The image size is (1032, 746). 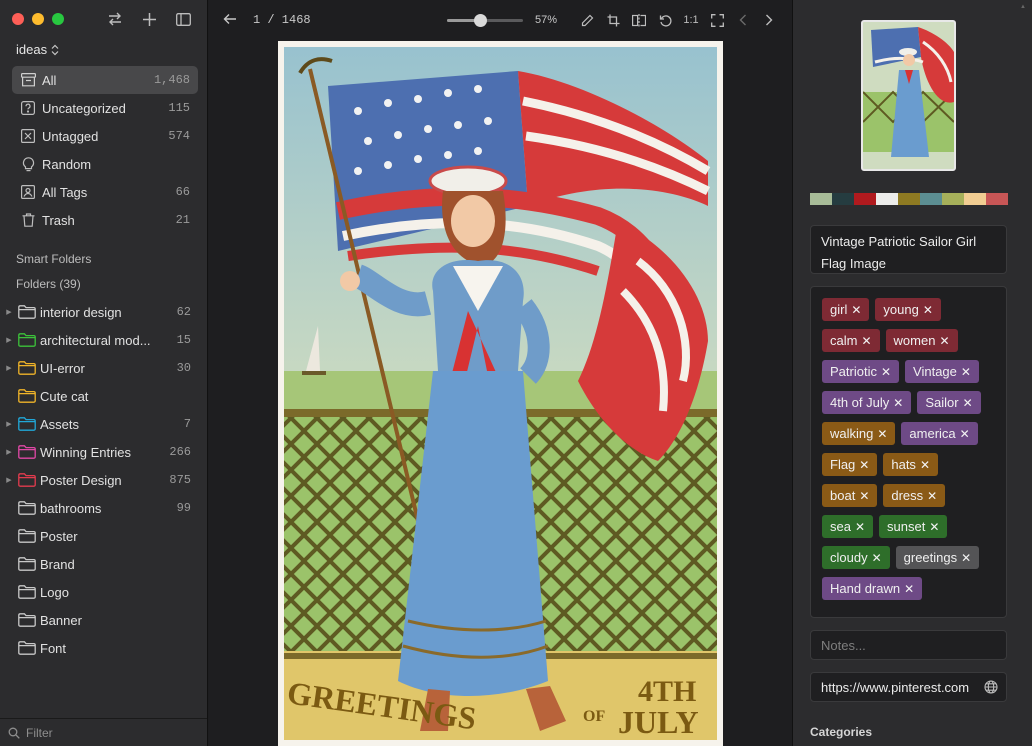 What do you see at coordinates (939, 433) in the screenshot?
I see `tag-chip: america ✕` at bounding box center [939, 433].